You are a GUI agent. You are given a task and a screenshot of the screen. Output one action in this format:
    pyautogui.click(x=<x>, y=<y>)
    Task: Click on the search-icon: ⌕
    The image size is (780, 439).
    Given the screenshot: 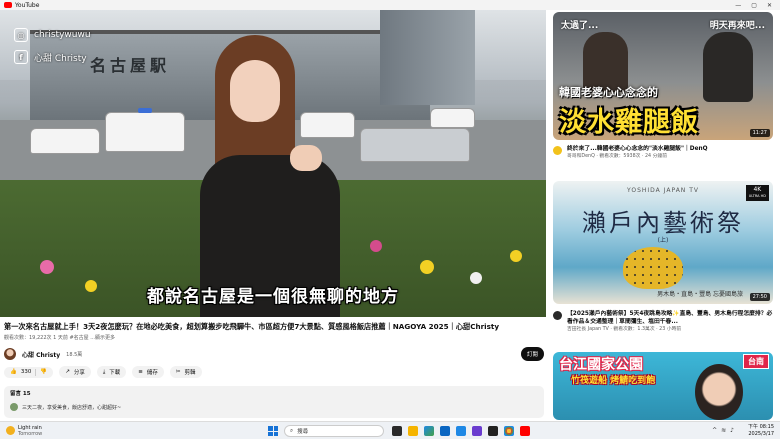 What is the action you would take?
    pyautogui.click(x=292, y=430)
    